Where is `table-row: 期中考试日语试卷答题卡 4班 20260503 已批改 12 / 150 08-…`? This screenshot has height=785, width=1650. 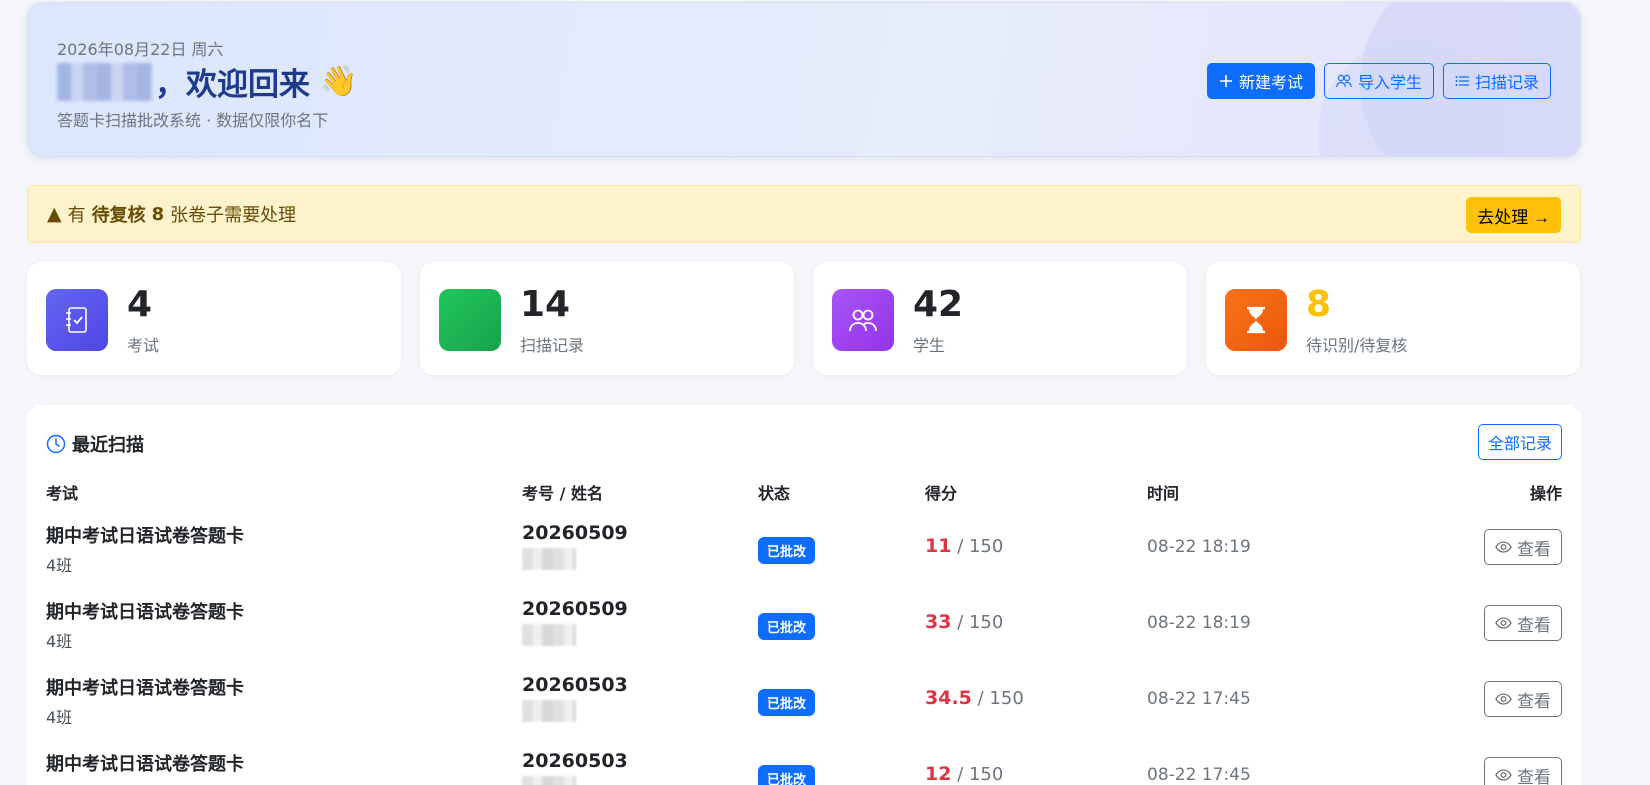
table-row: 期中考试日语试卷答题卡 4班 20260503 已批改 12 / 150 08-… is located at coordinates (804, 764).